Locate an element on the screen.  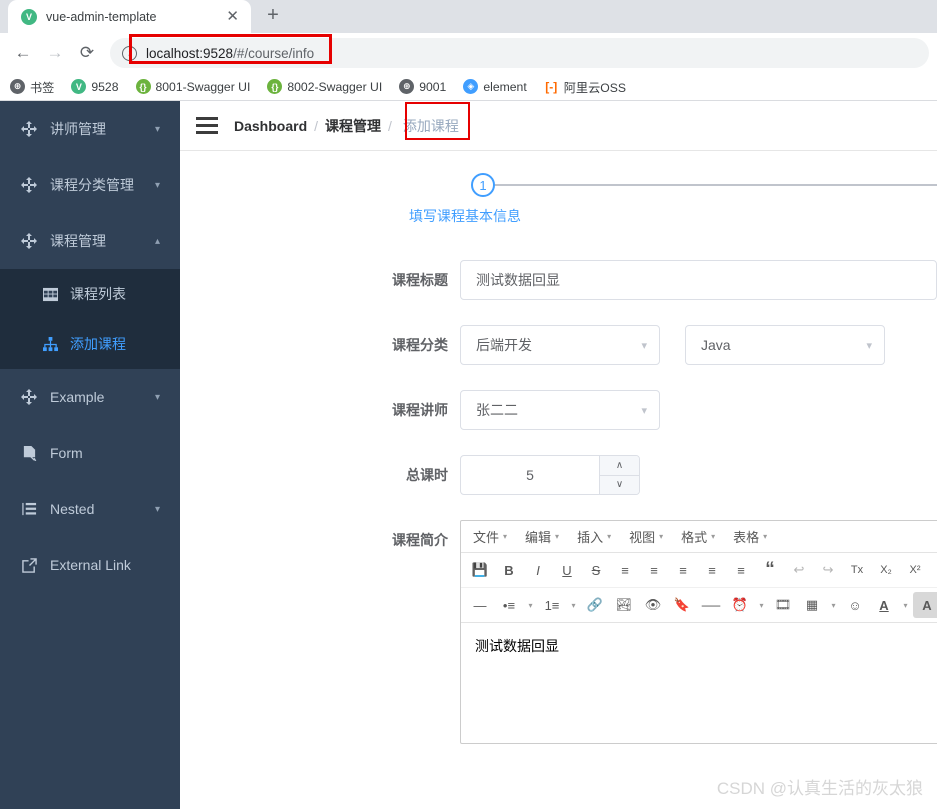
emoticons-icon: ☺ is located at coordinates (855, 605).